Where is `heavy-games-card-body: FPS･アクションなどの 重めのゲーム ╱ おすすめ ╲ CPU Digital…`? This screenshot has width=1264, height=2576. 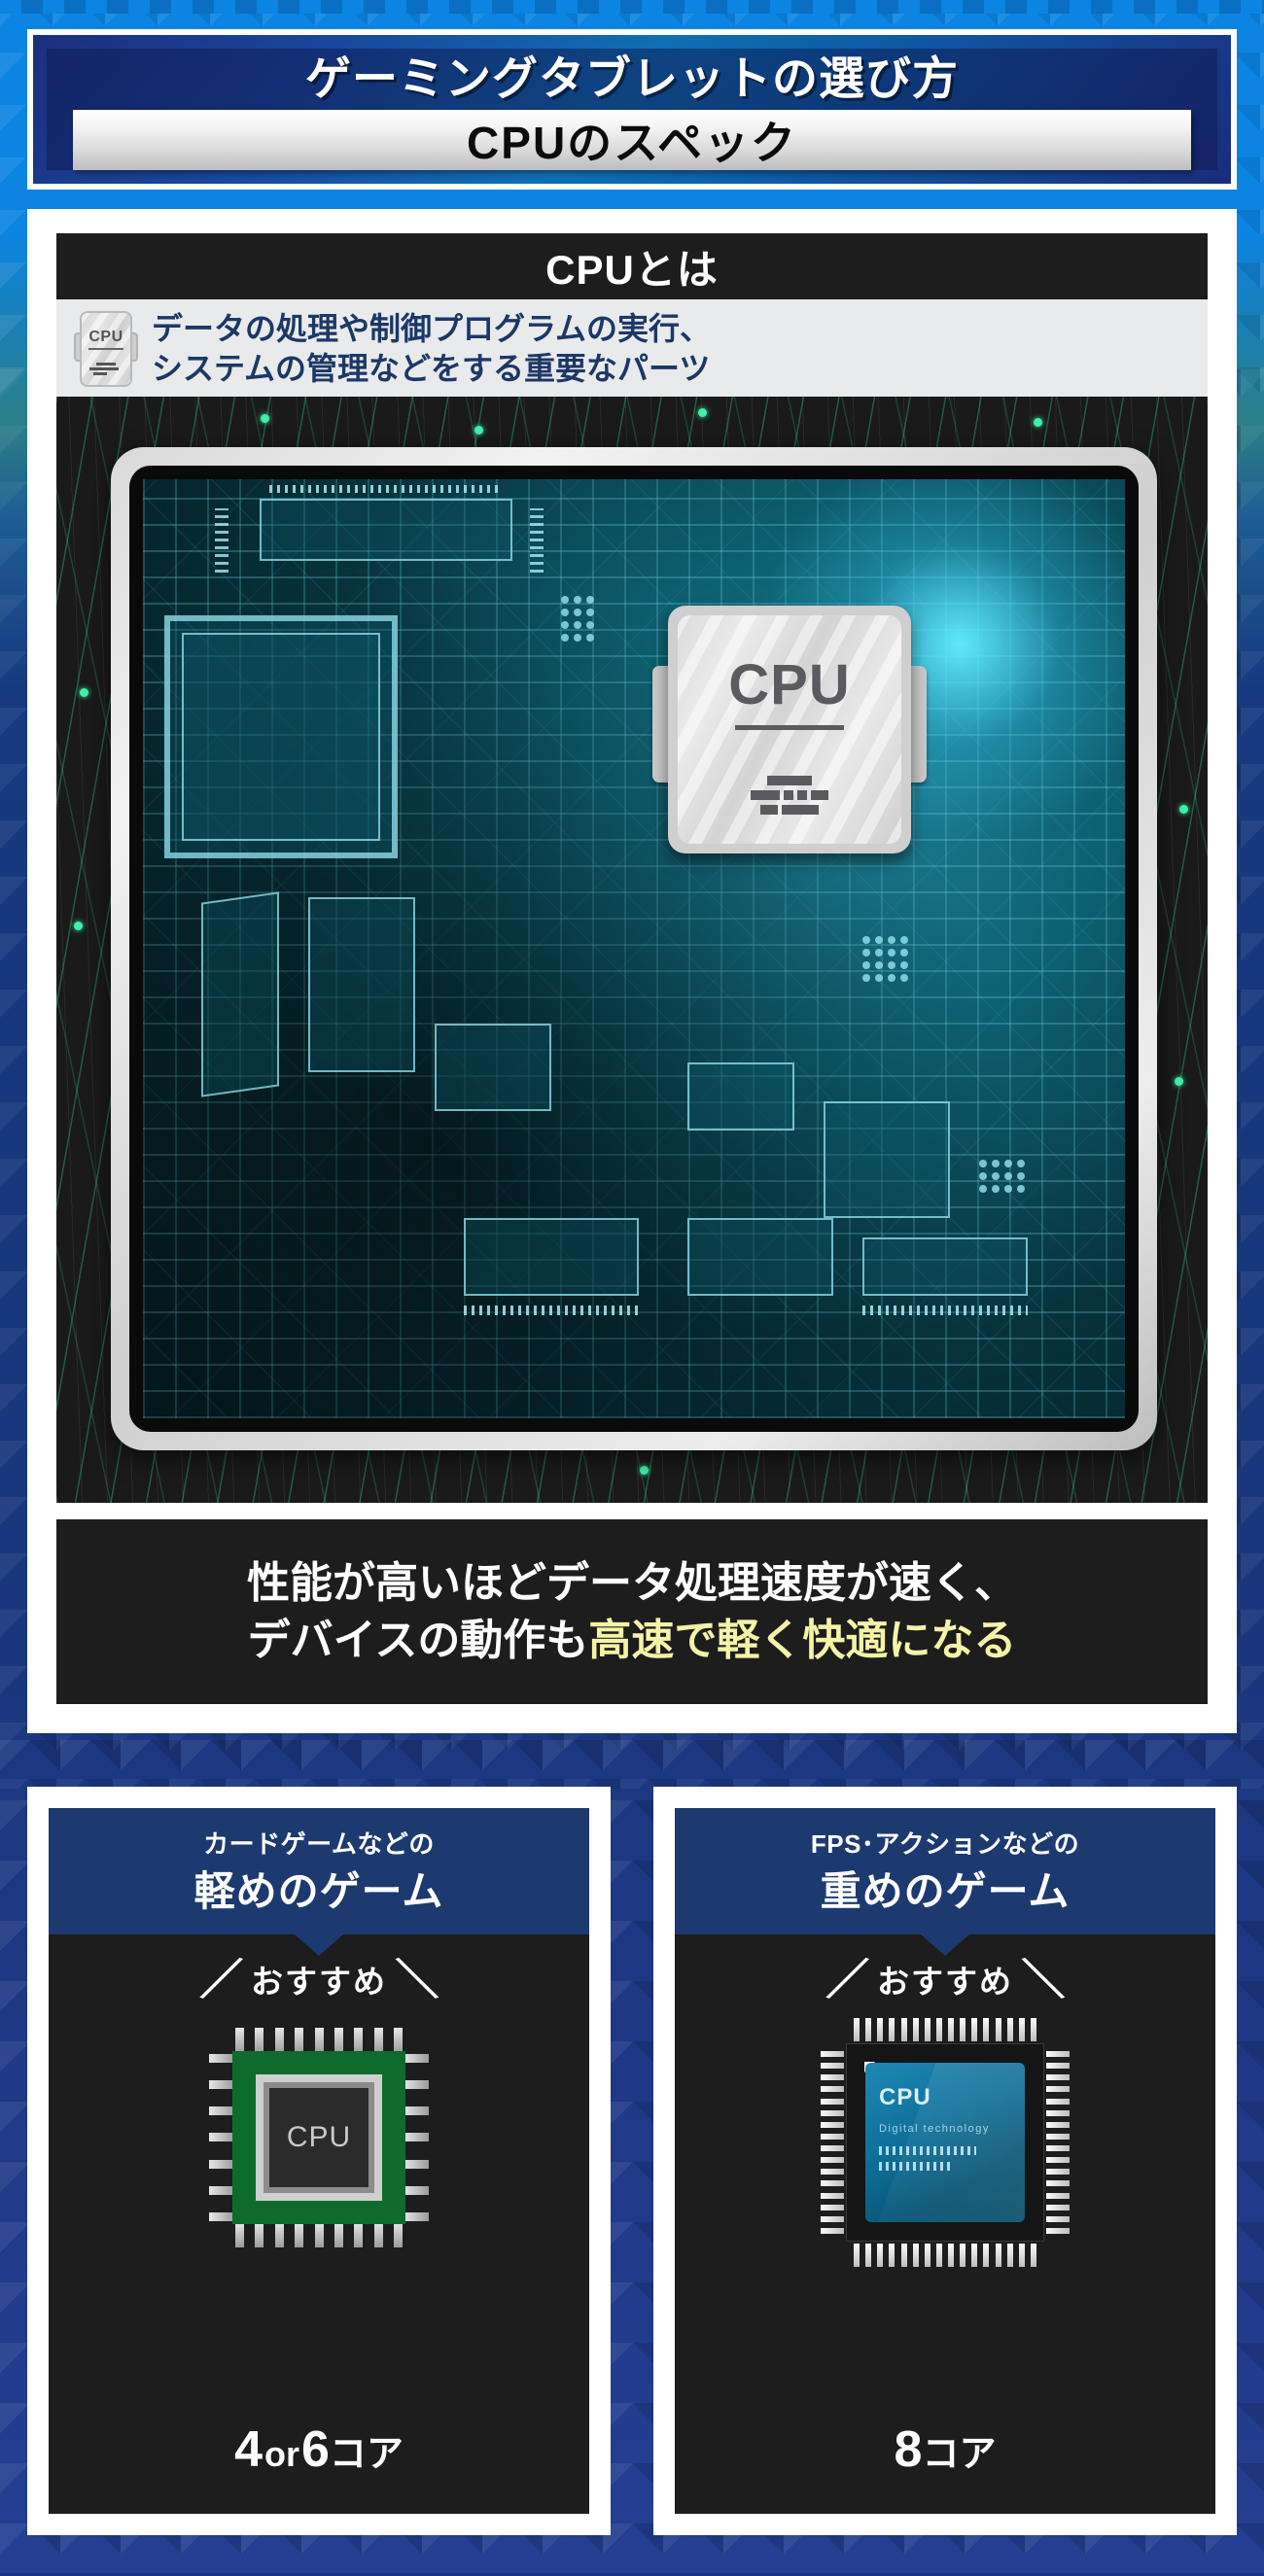
heavy-games-card-body: FPS･アクションなどの 重めのゲーム ╱ おすすめ ╲ CPU Digital… is located at coordinates (945, 2161).